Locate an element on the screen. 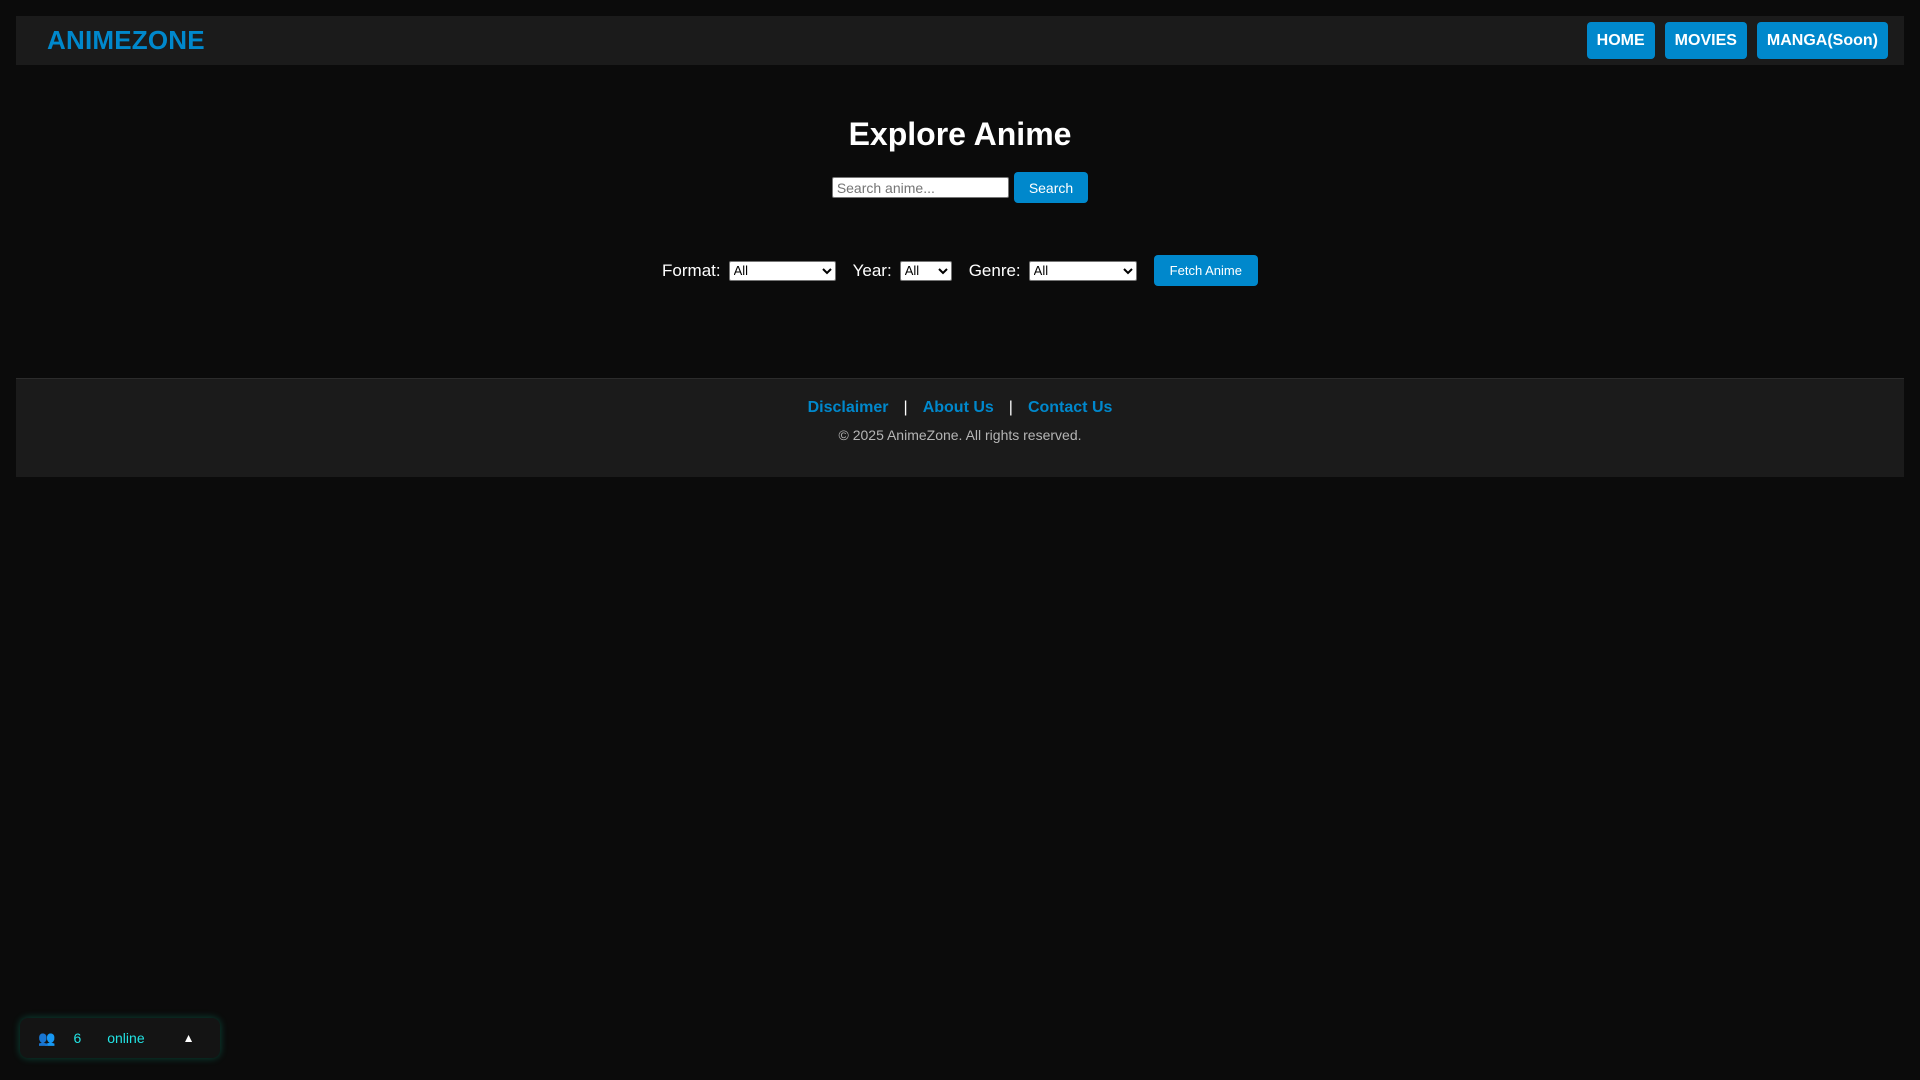  genre-label: Genre: is located at coordinates (994, 270).